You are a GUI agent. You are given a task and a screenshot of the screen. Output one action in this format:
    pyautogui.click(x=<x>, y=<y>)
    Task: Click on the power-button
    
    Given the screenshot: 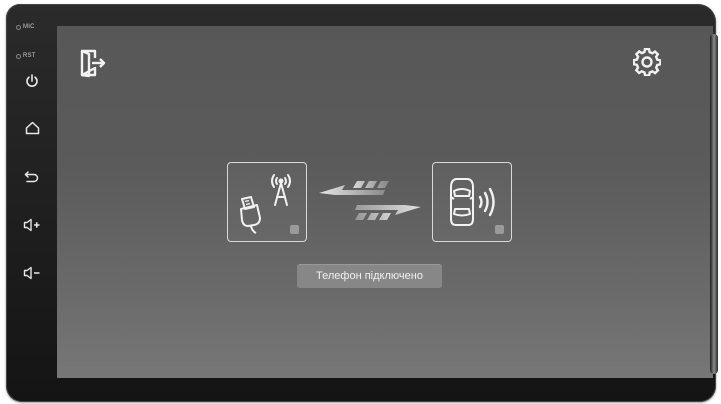 What is the action you would take?
    pyautogui.click(x=32, y=81)
    